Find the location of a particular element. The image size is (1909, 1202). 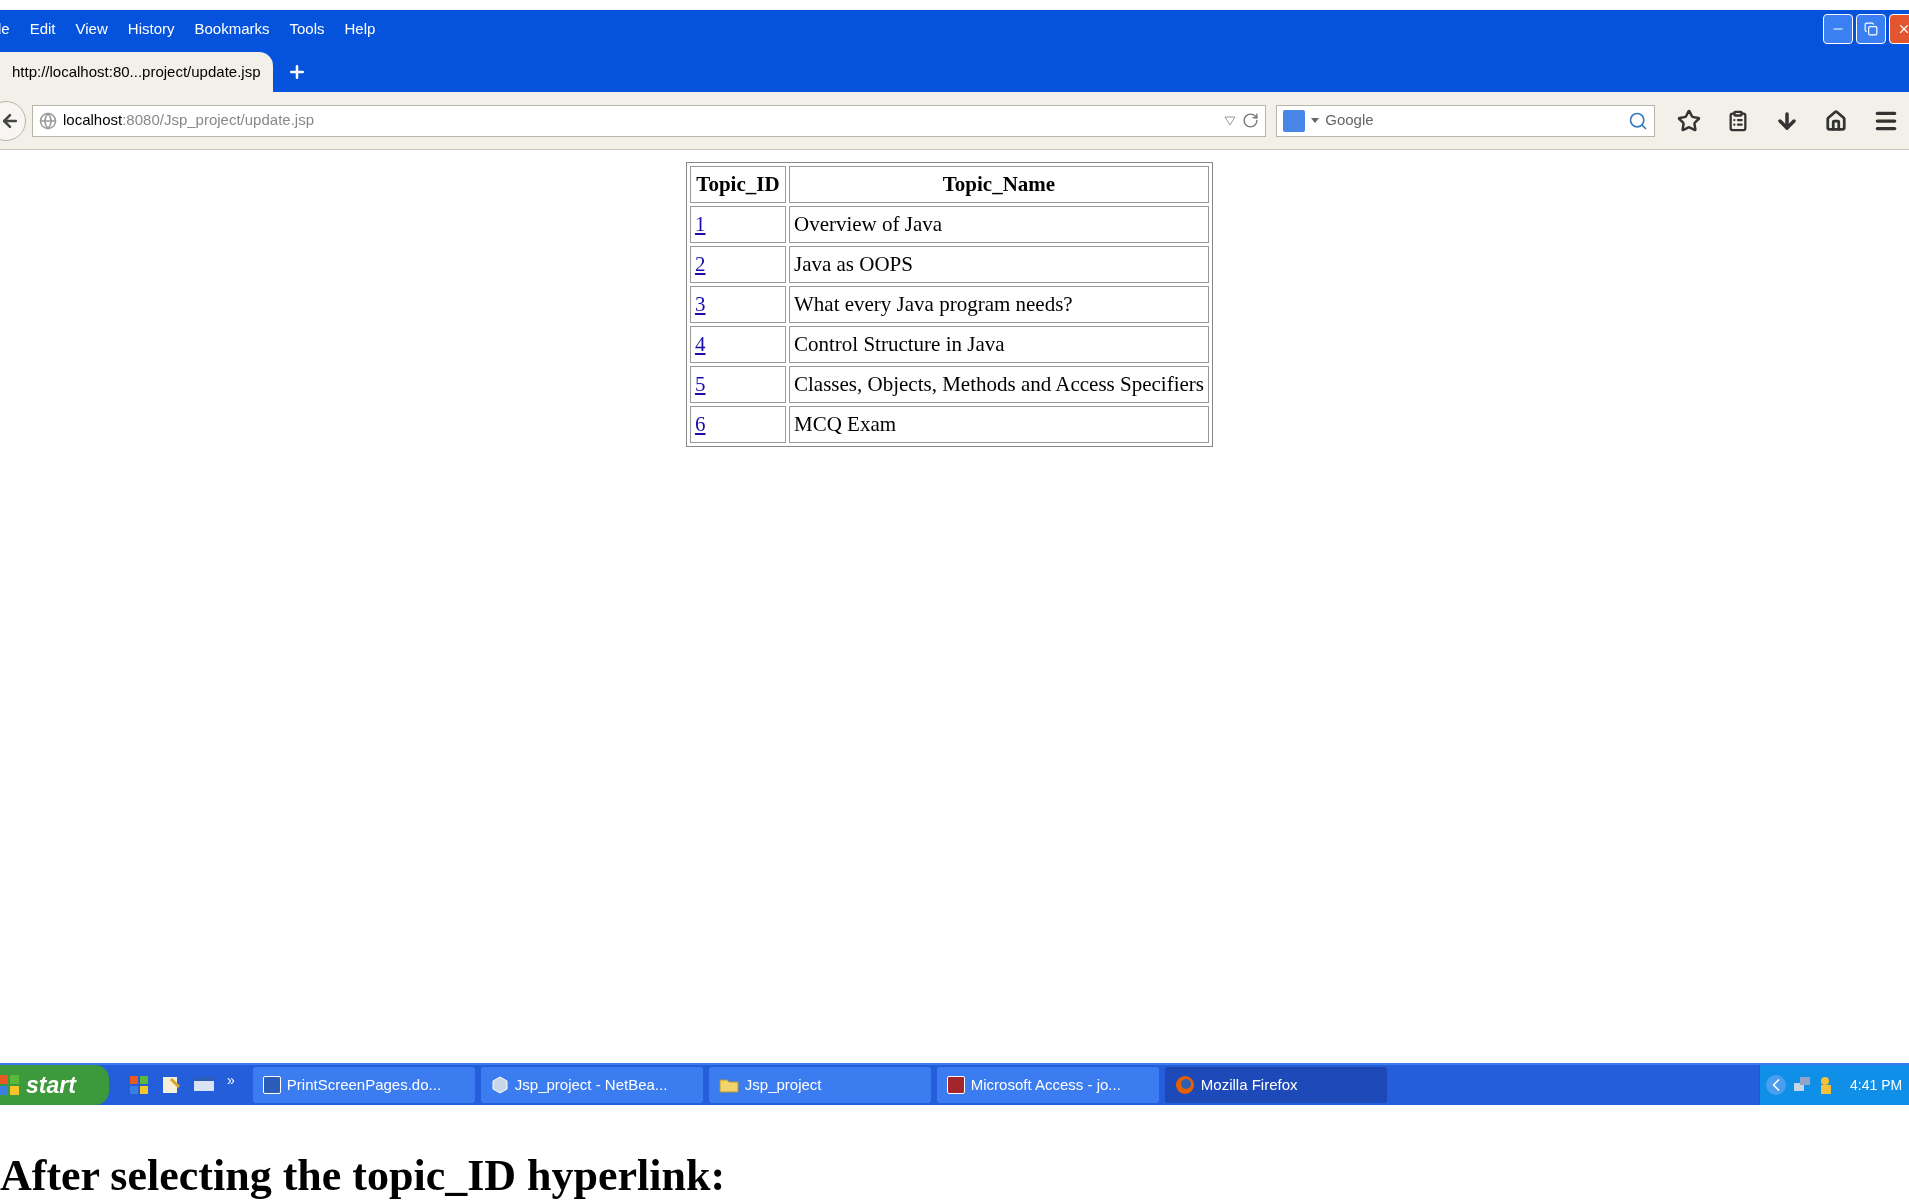

menu-item: Help is located at coordinates (360, 29).